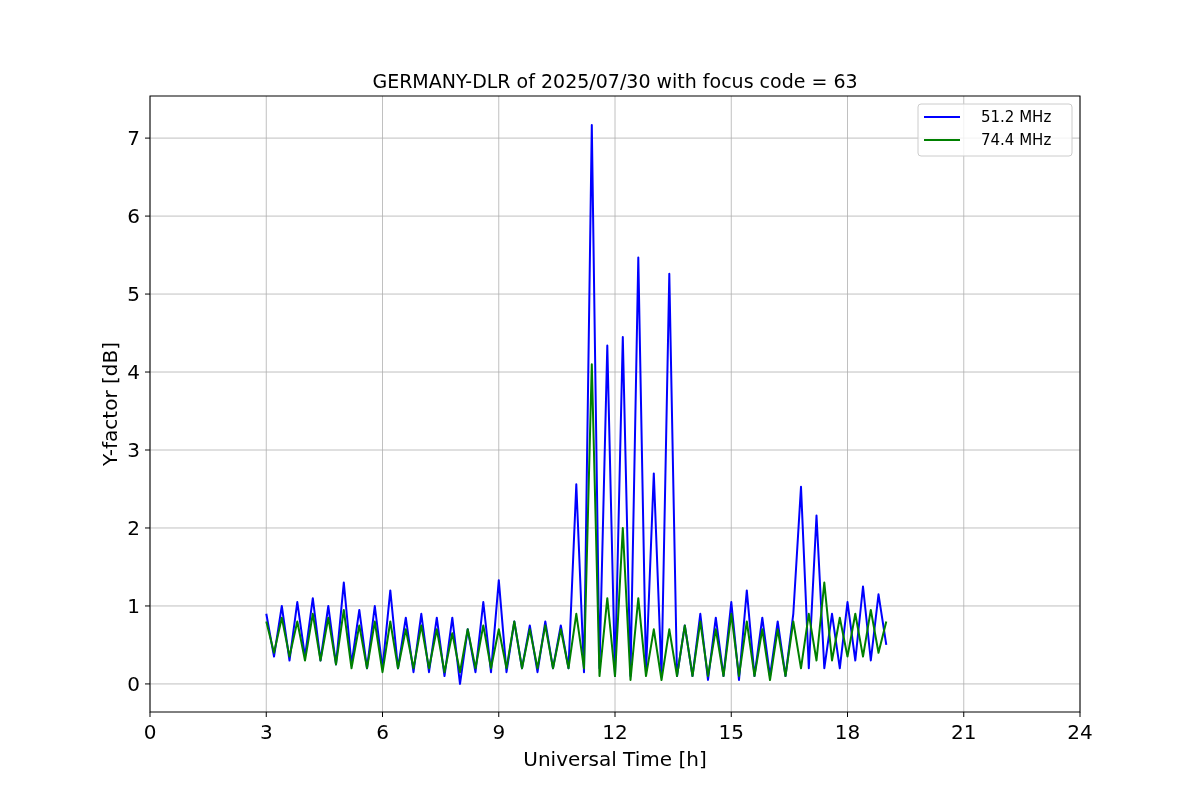 Image resolution: width=1200 pixels, height=800 pixels. Describe the element at coordinates (1080, 732) in the screenshot. I see `tick-label: 24` at that location.